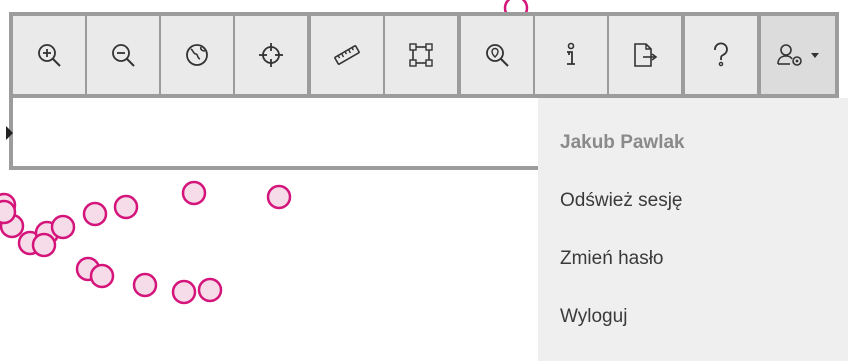 This screenshot has height=361, width=848. I want to click on refresh-session-menu-item: Odśwież sesję, so click(693, 201).